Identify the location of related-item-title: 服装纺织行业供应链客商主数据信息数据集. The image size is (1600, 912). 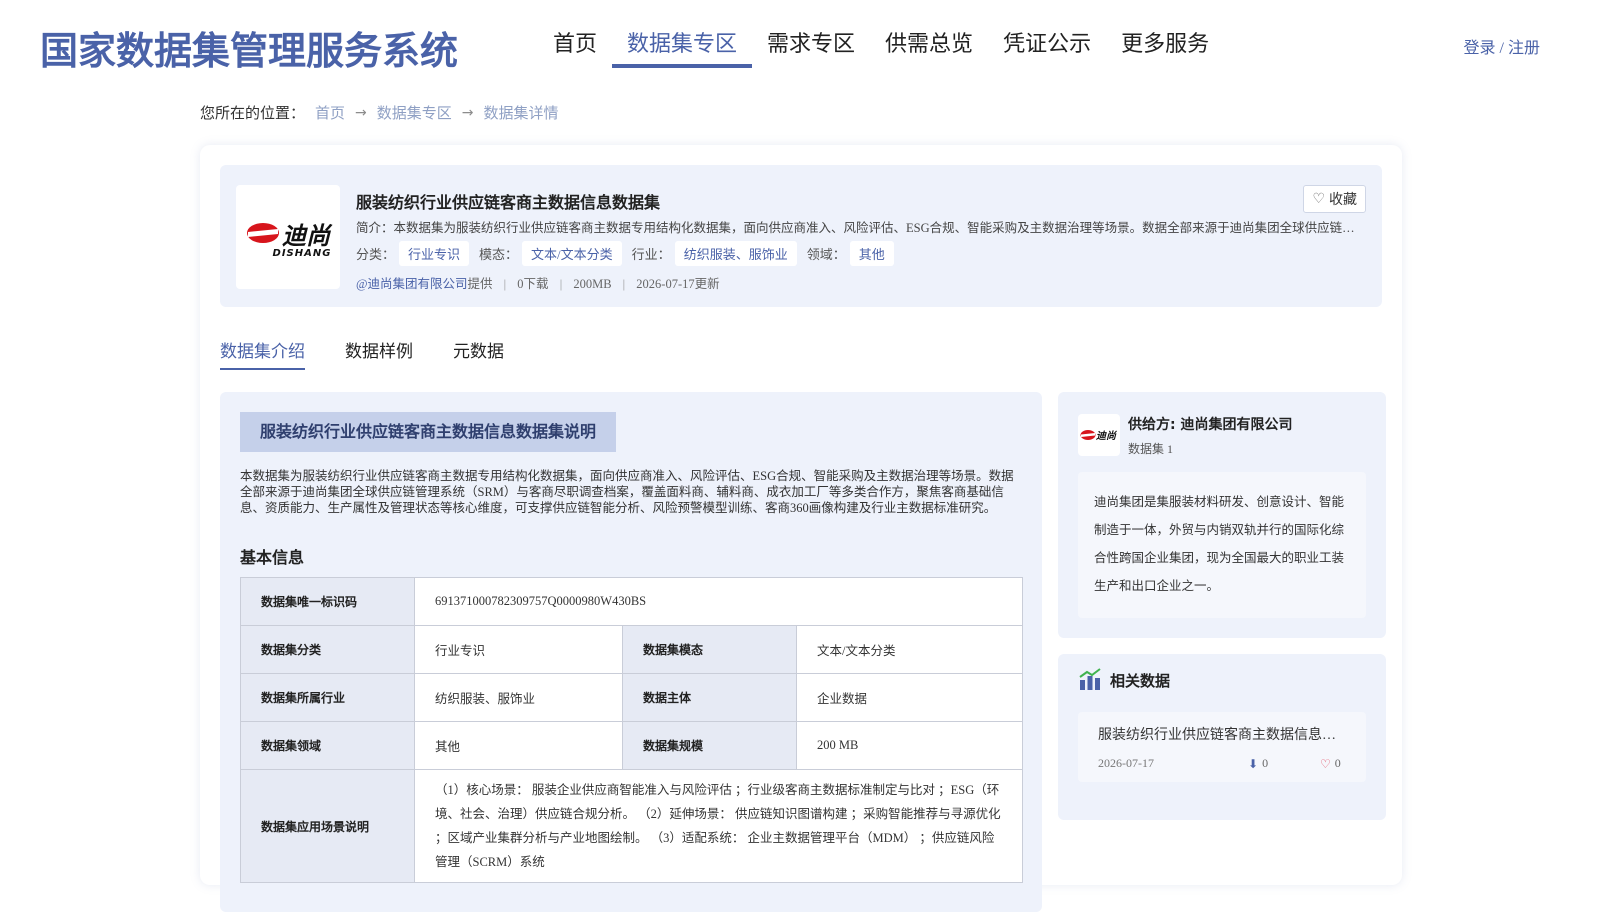
(1223, 734).